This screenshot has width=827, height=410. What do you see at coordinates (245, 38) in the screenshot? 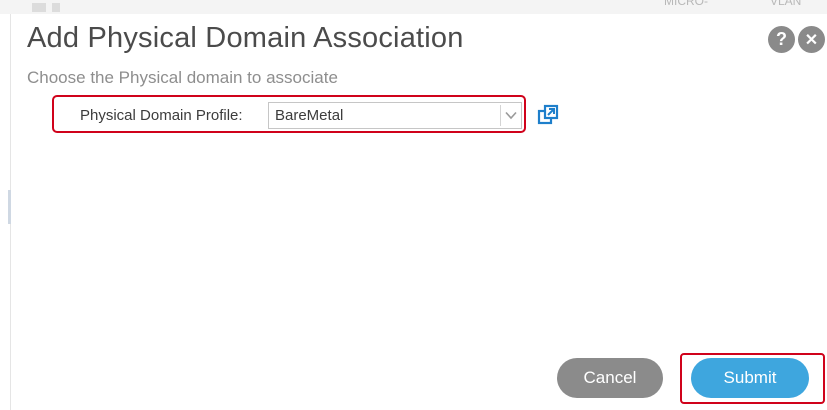
I see `dialog-title: Add Physical Domain Association` at bounding box center [245, 38].